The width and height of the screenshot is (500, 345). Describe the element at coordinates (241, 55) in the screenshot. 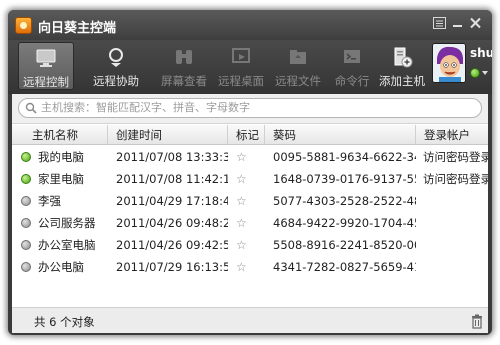

I see `remote-desktop-icon` at that location.